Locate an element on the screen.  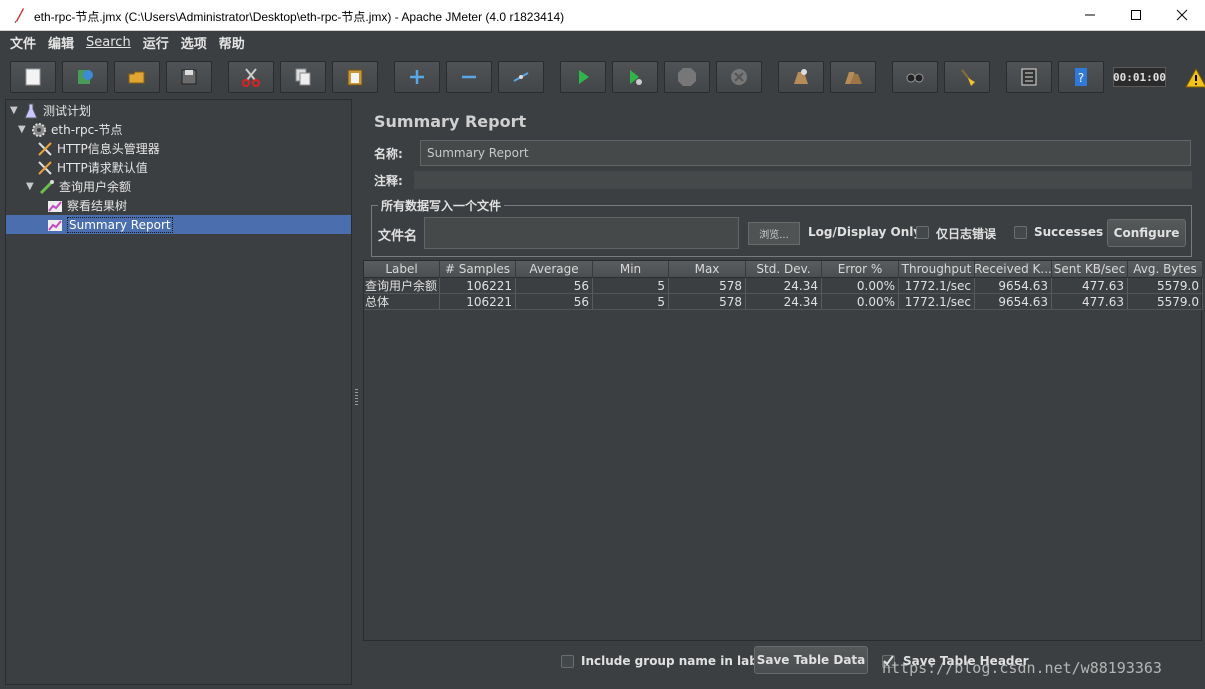
toggle-icon is located at coordinates (521, 77).